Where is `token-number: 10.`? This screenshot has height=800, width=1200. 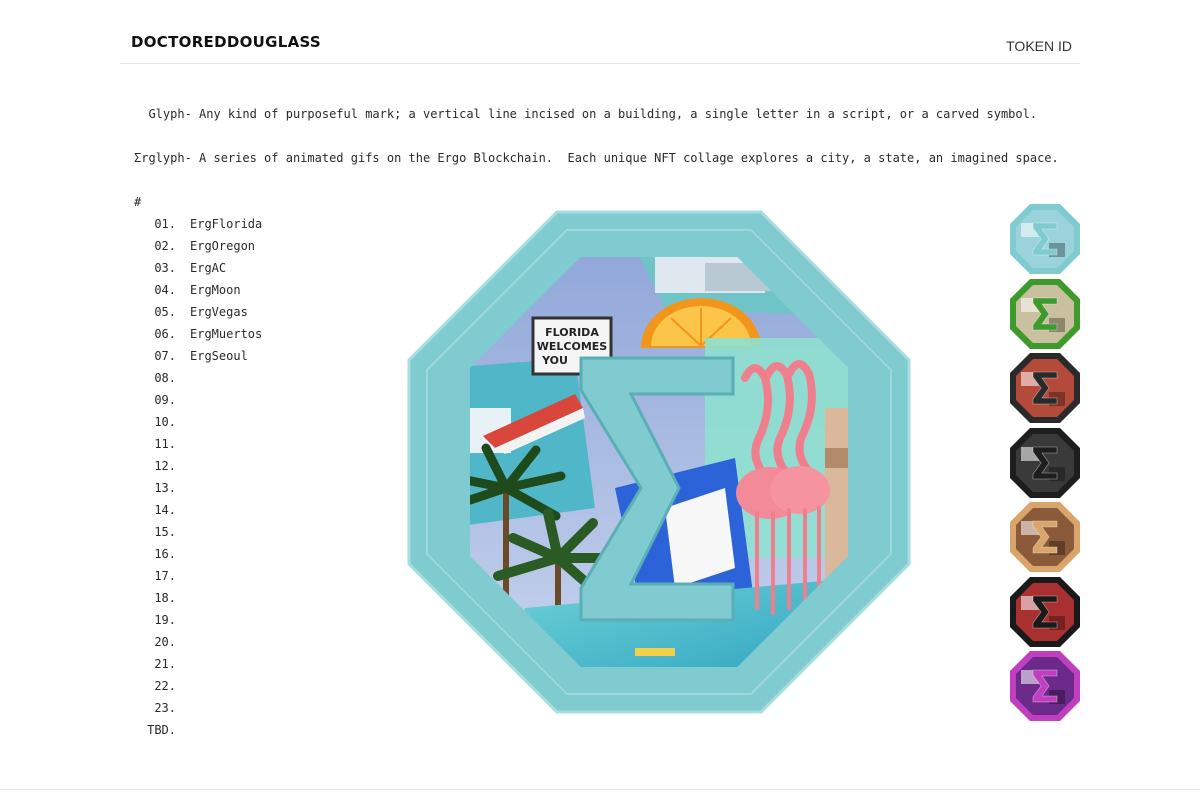 token-number: 10. is located at coordinates (165, 422).